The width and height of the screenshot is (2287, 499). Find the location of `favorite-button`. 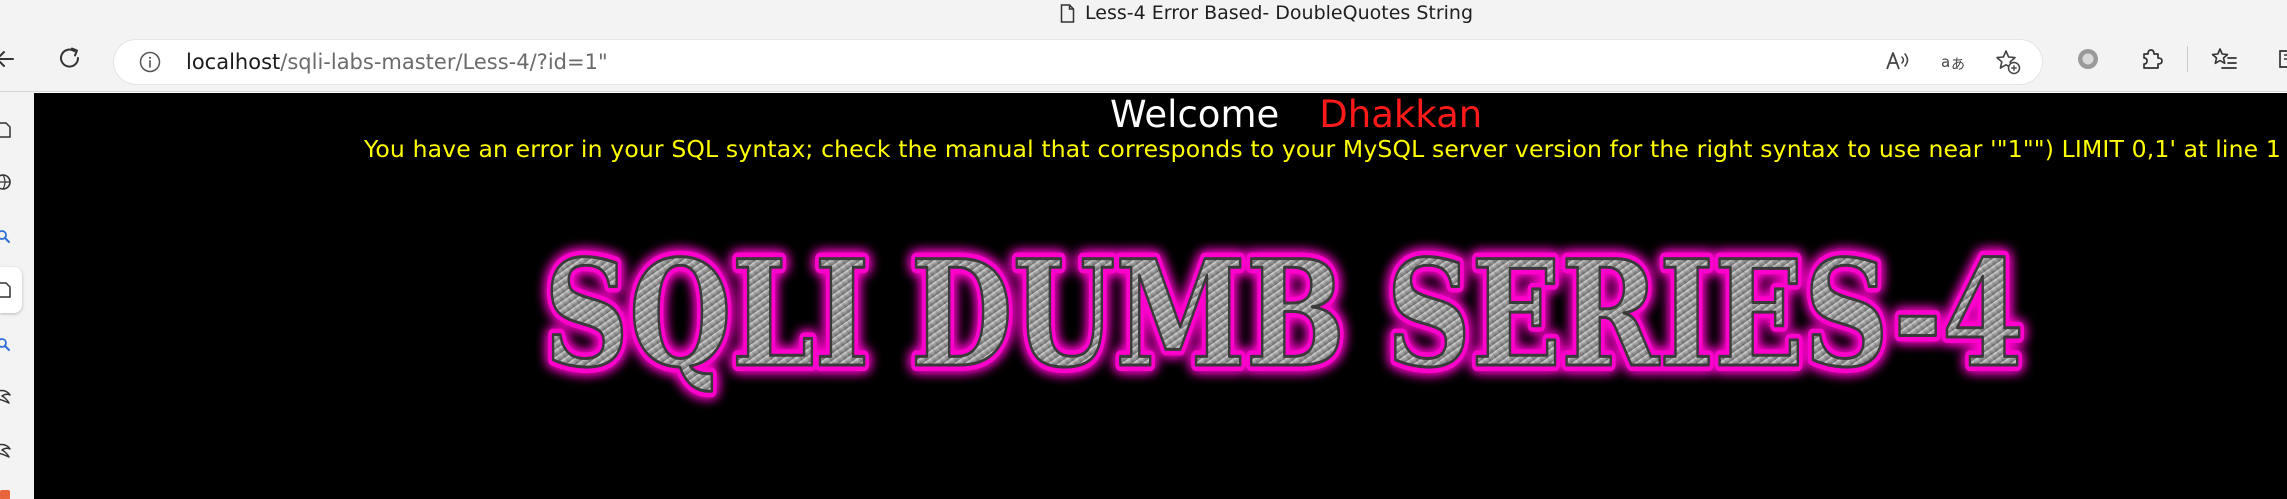

favorite-button is located at coordinates (2008, 62).